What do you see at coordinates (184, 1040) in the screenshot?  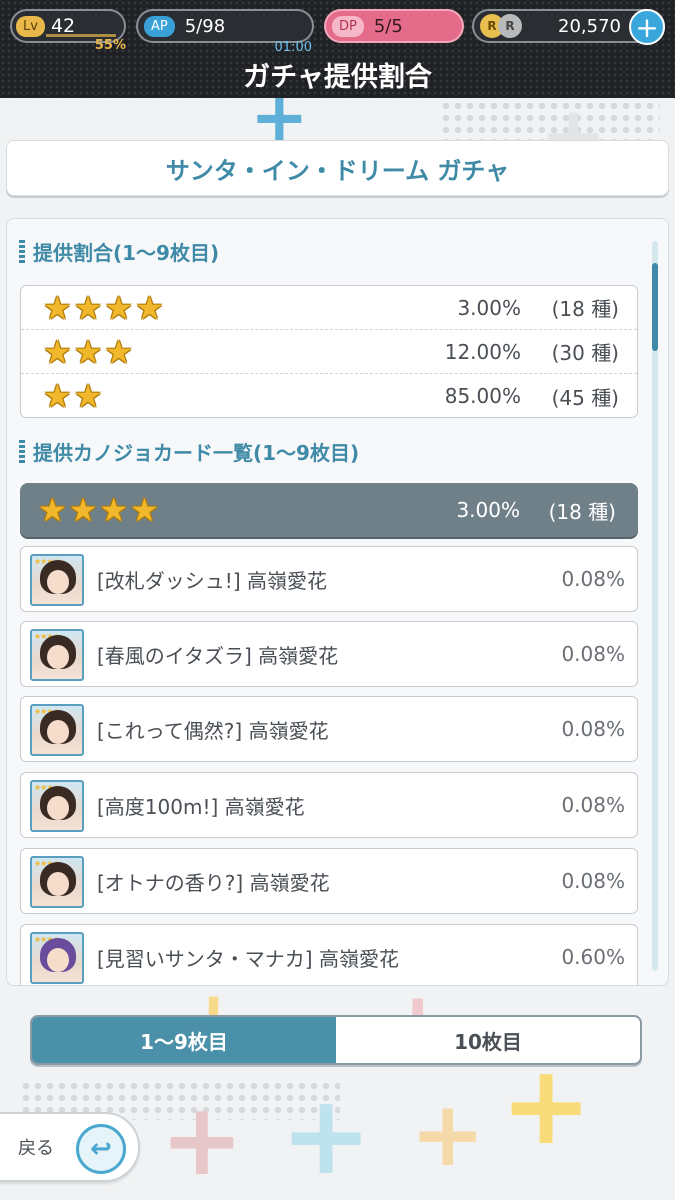 I see `tab-1-9: 1〜9枚目` at bounding box center [184, 1040].